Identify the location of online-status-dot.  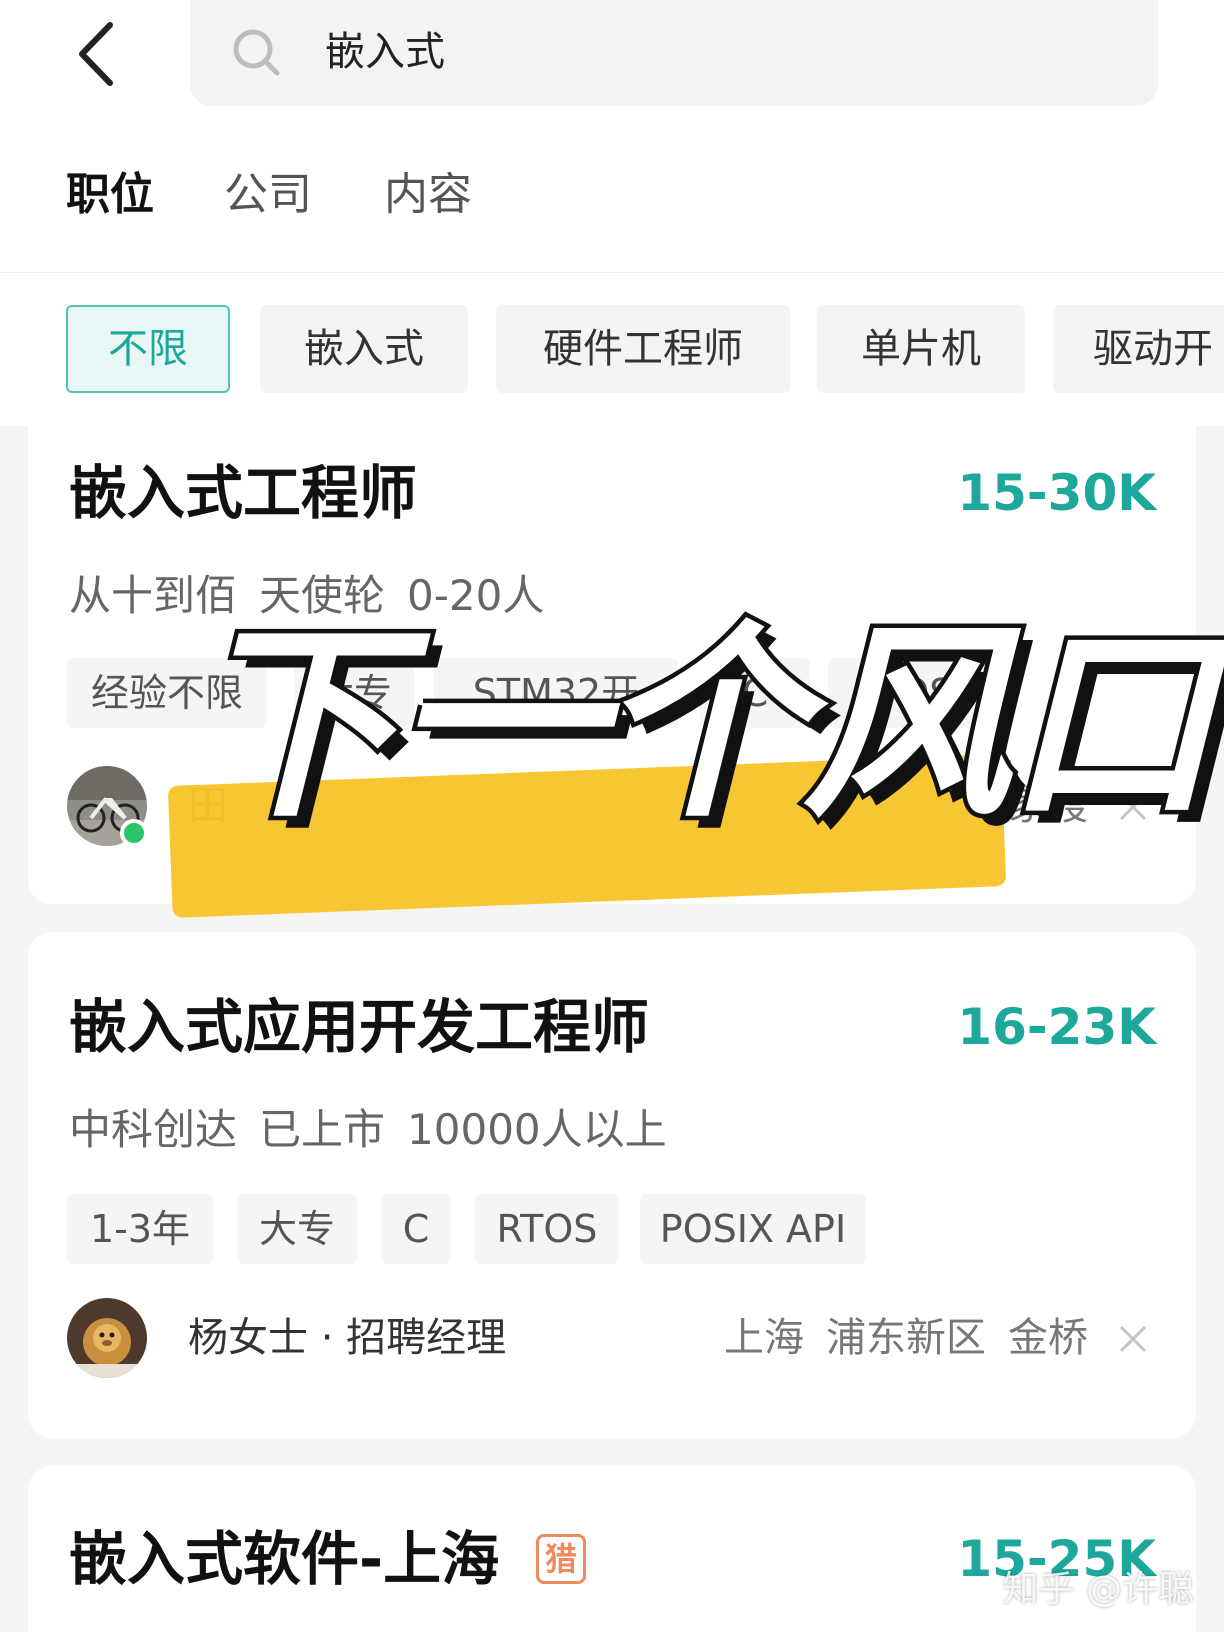
(134, 833).